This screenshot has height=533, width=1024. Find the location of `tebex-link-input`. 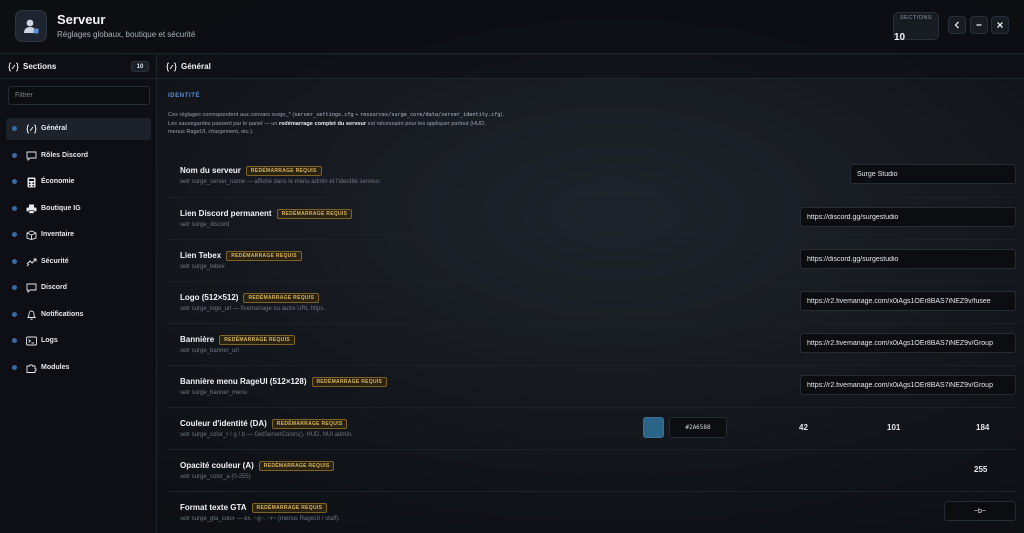

tebex-link-input is located at coordinates (908, 259).